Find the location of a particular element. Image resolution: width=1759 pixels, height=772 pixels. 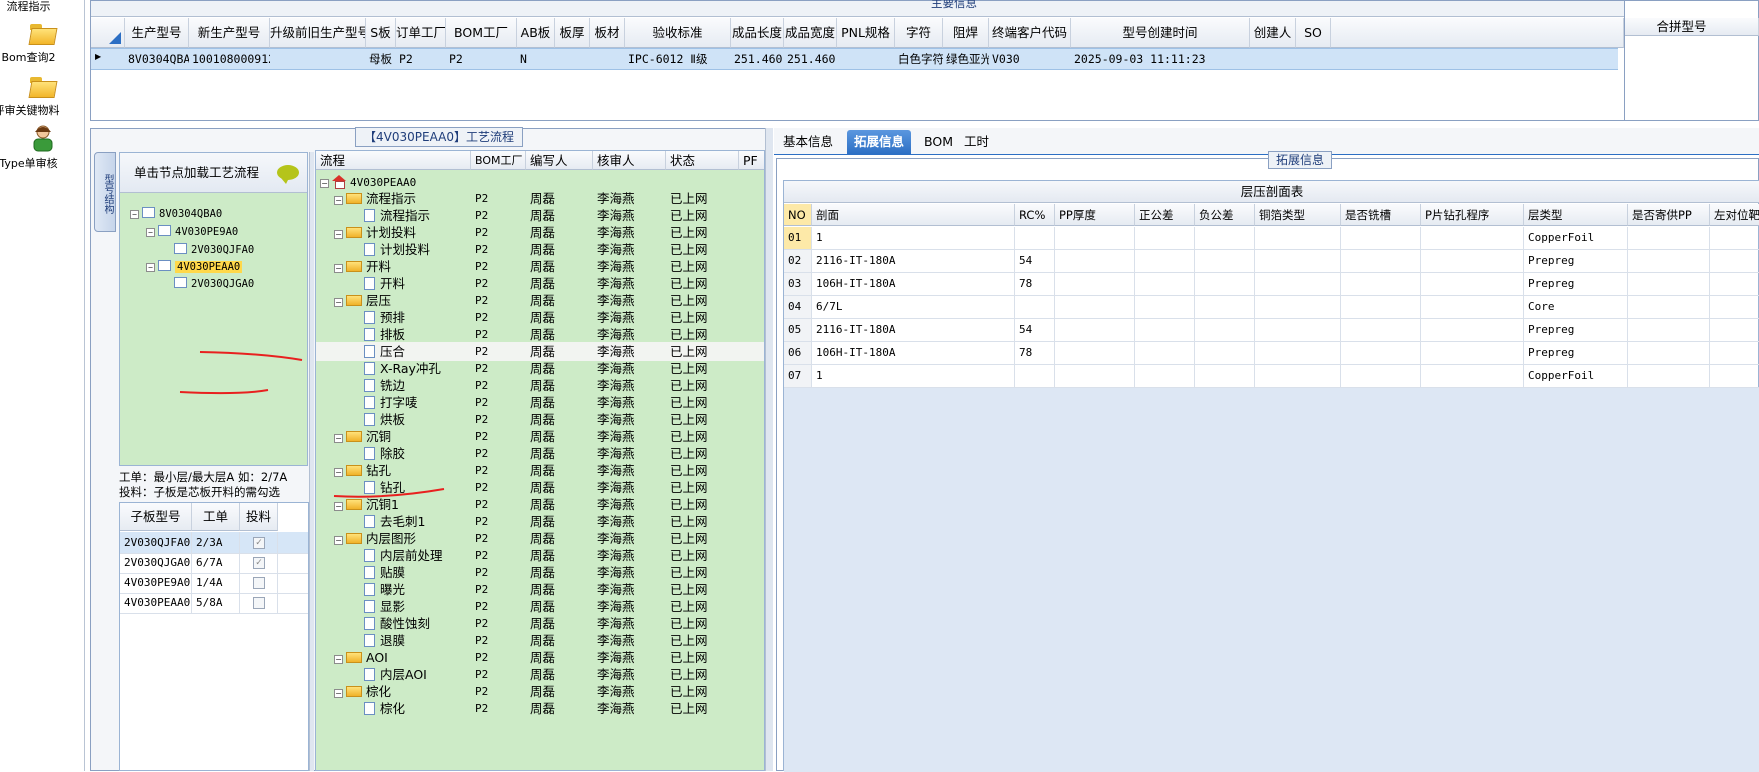

column-header: 是否寄供PP is located at coordinates (1669, 215).